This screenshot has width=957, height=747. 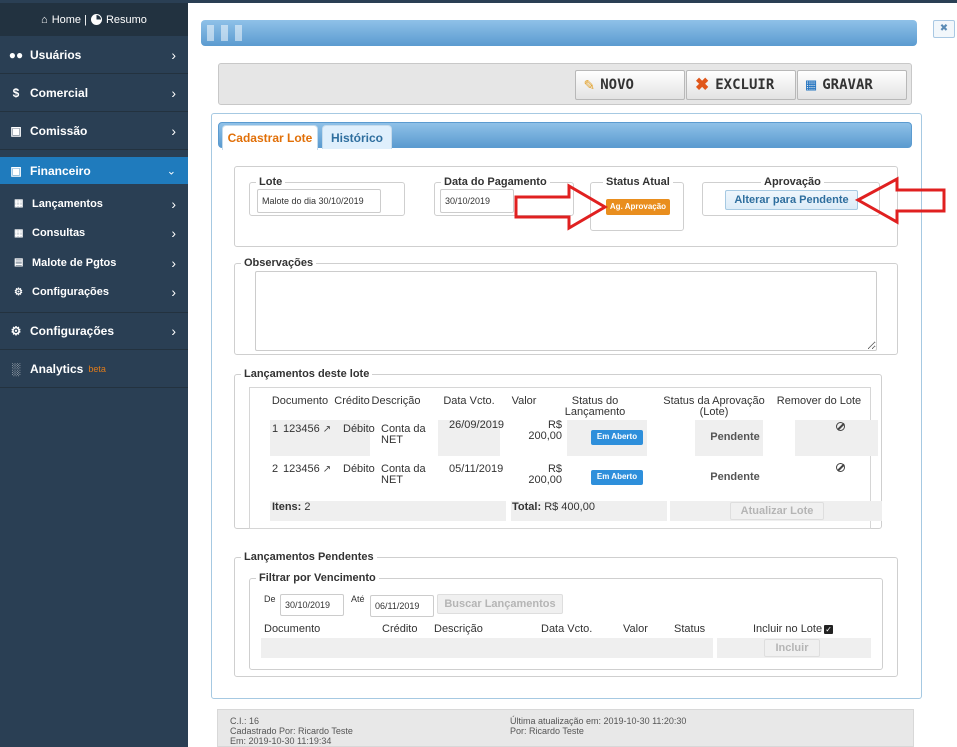 What do you see at coordinates (944, 29) in the screenshot?
I see `close-icon: ✖` at bounding box center [944, 29].